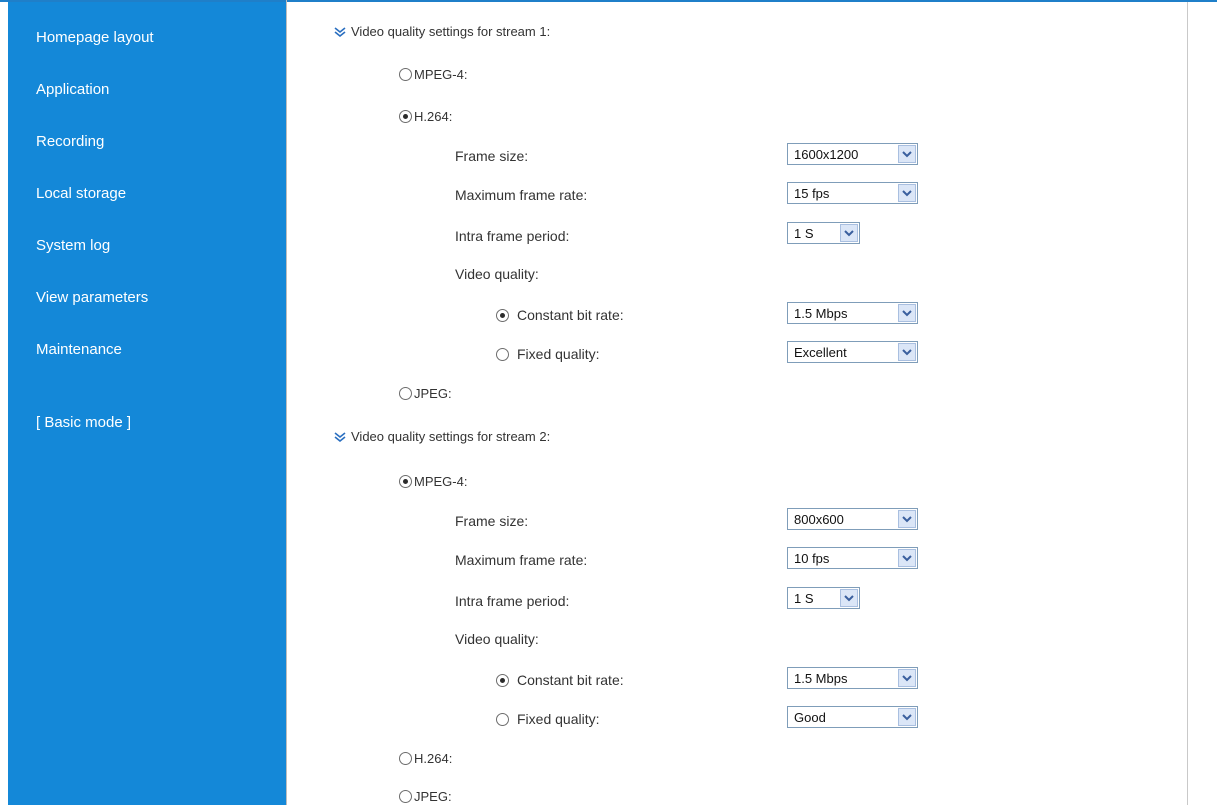 This screenshot has width=1217, height=805. Describe the element at coordinates (492, 156) in the screenshot. I see `stream1-frame-size-label: Frame size:` at that location.